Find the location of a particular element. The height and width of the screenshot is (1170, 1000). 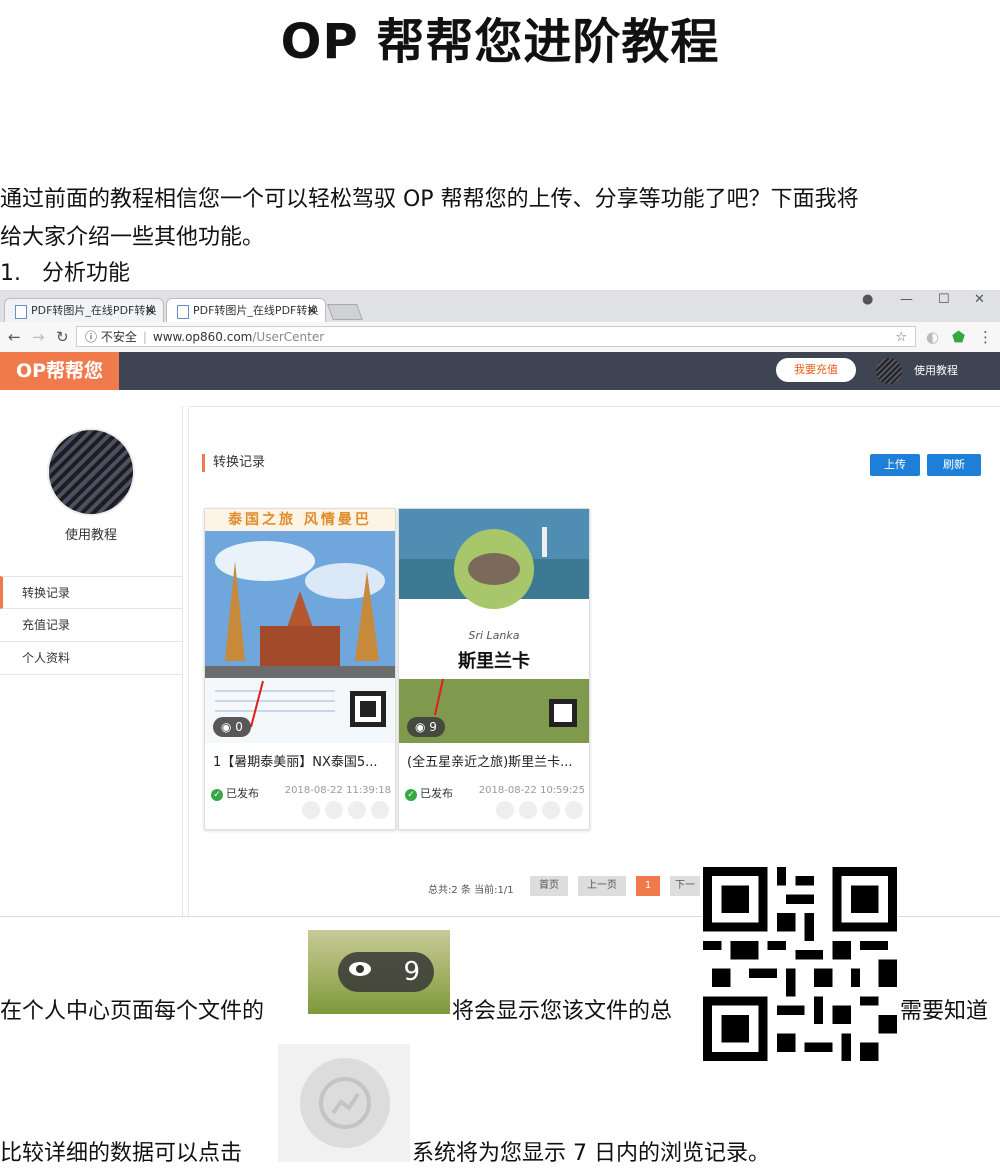

view-count-image: 9 is located at coordinates (379, 972).